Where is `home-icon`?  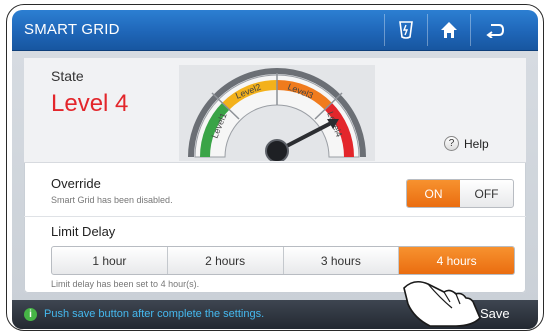 home-icon is located at coordinates (449, 30).